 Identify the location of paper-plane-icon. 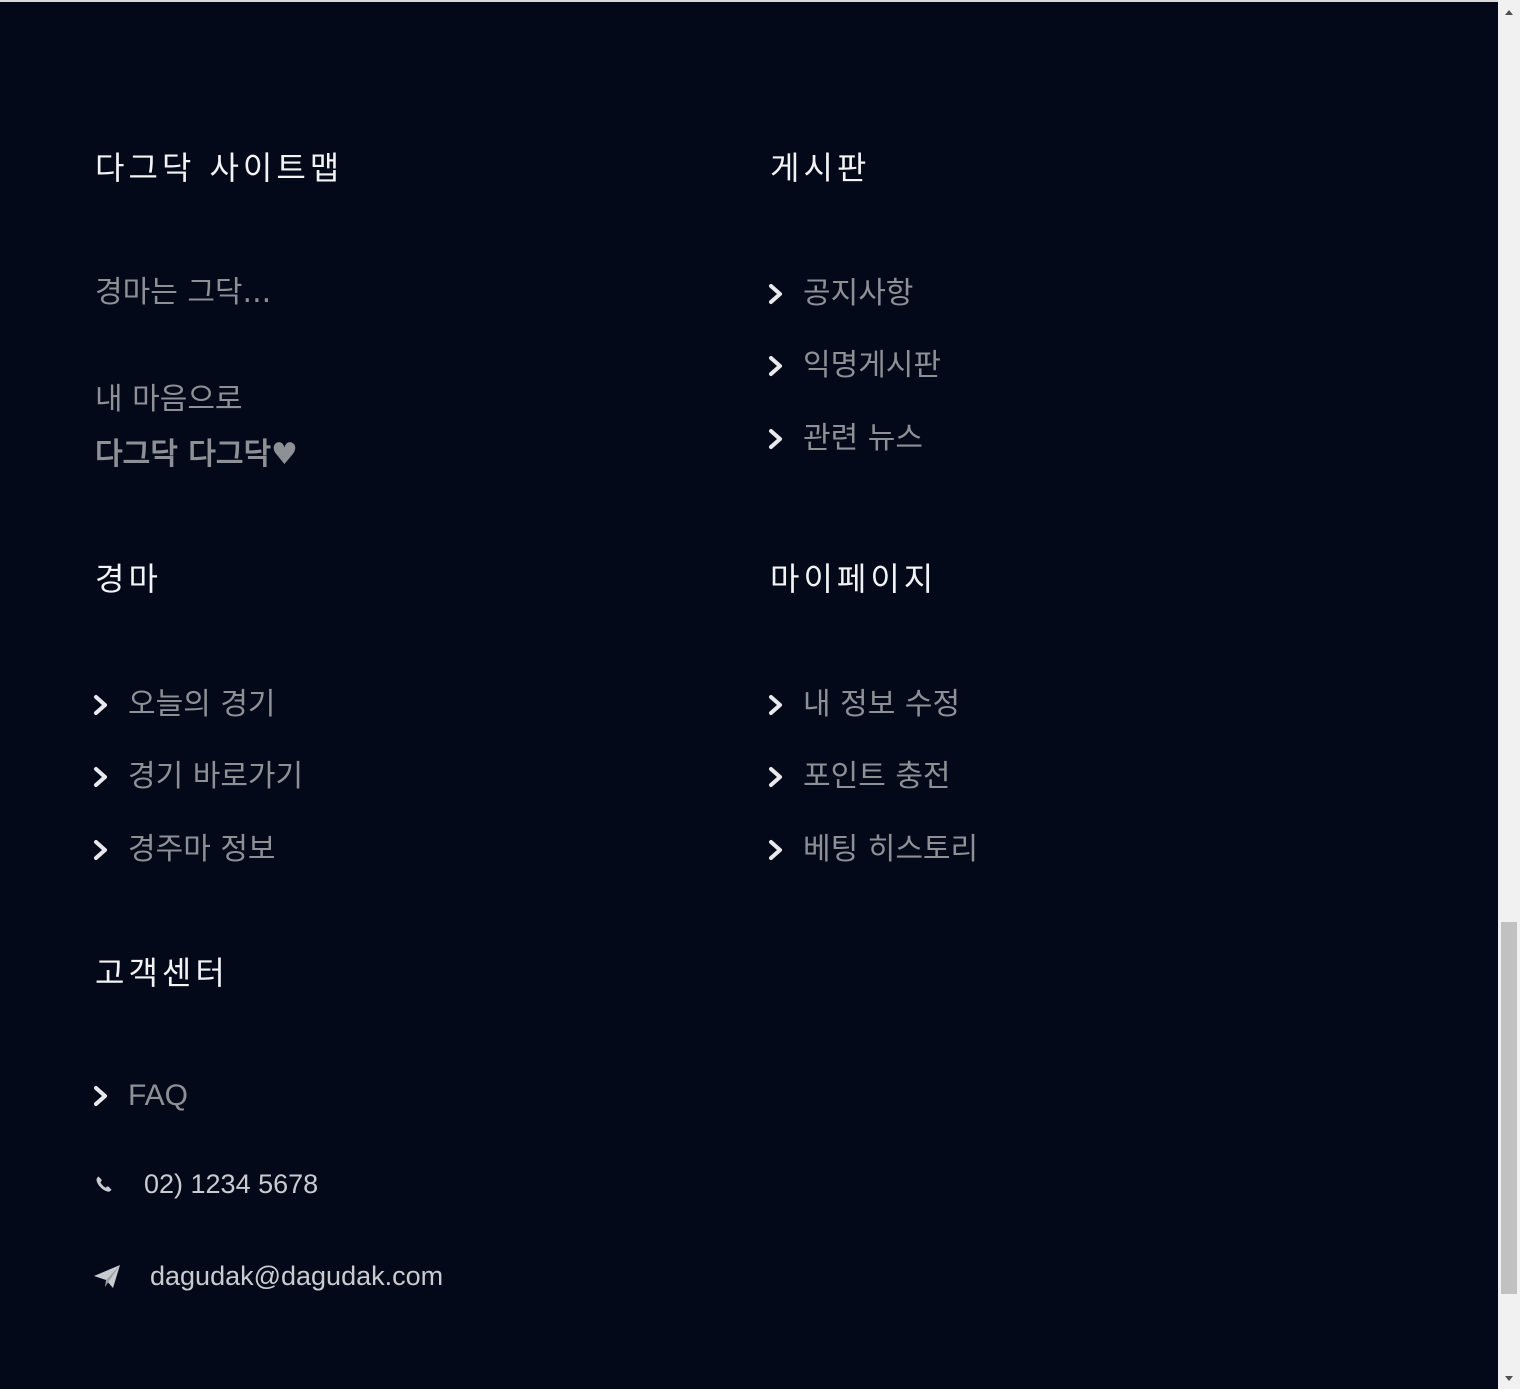
(107, 1276).